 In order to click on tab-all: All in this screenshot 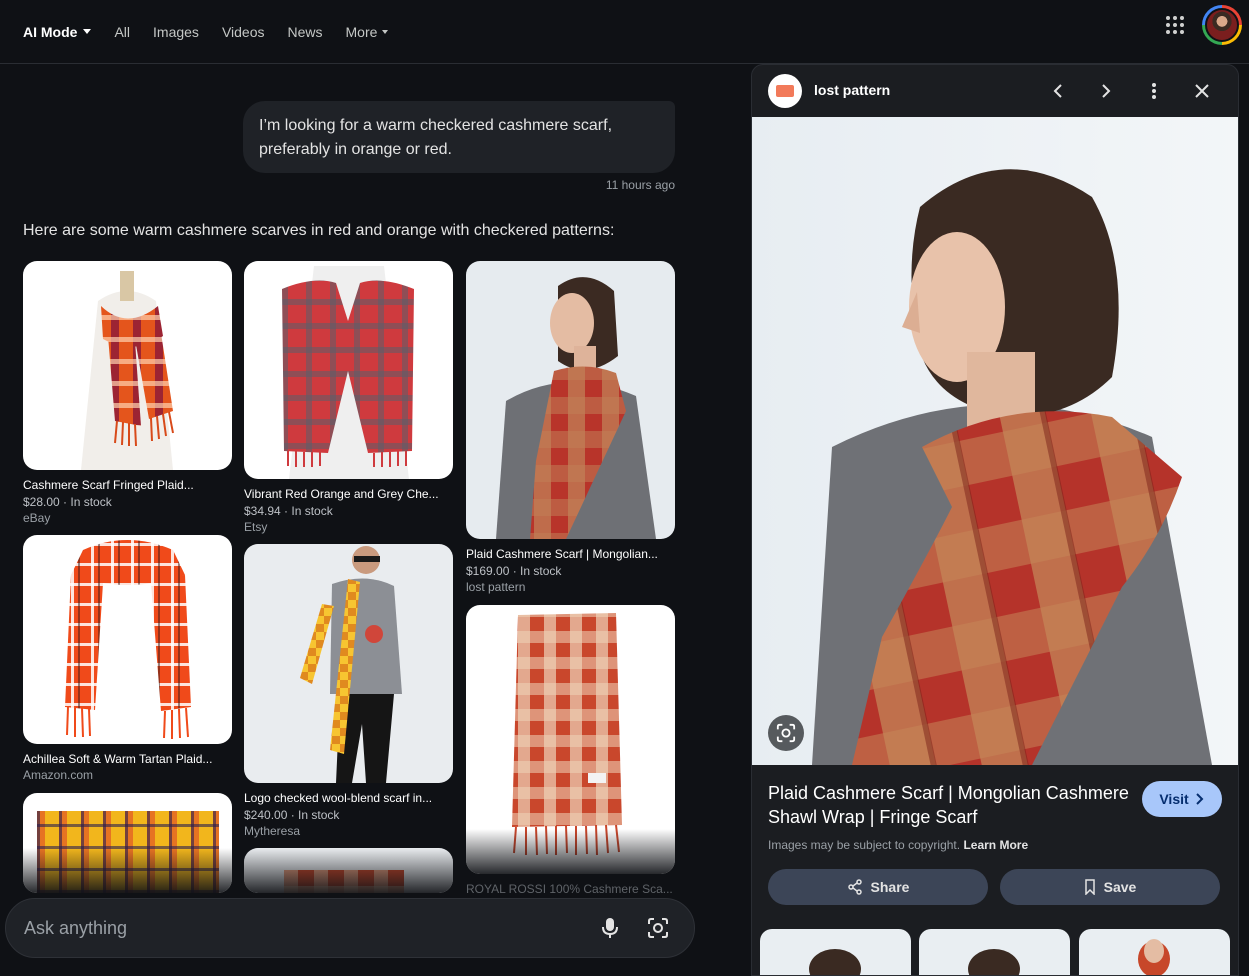, I will do `click(122, 31)`.